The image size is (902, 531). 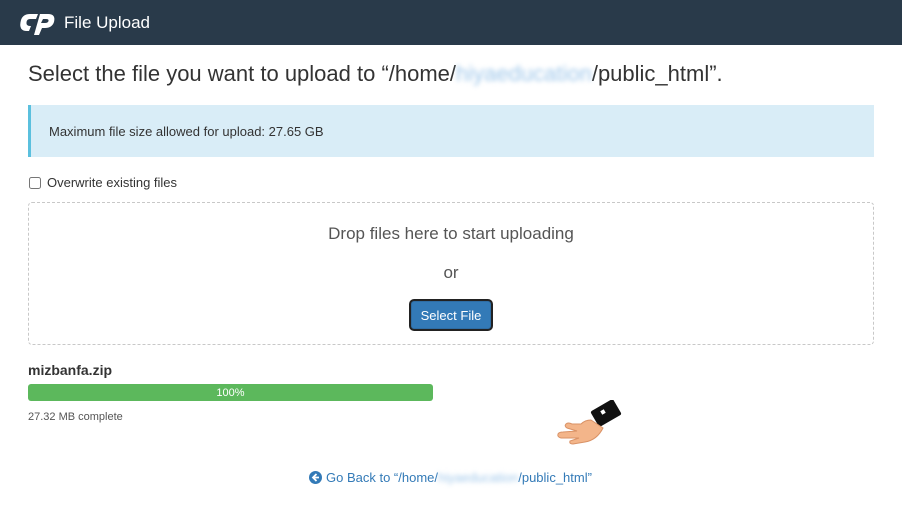 I want to click on select-file-button: Select File, so click(x=451, y=315).